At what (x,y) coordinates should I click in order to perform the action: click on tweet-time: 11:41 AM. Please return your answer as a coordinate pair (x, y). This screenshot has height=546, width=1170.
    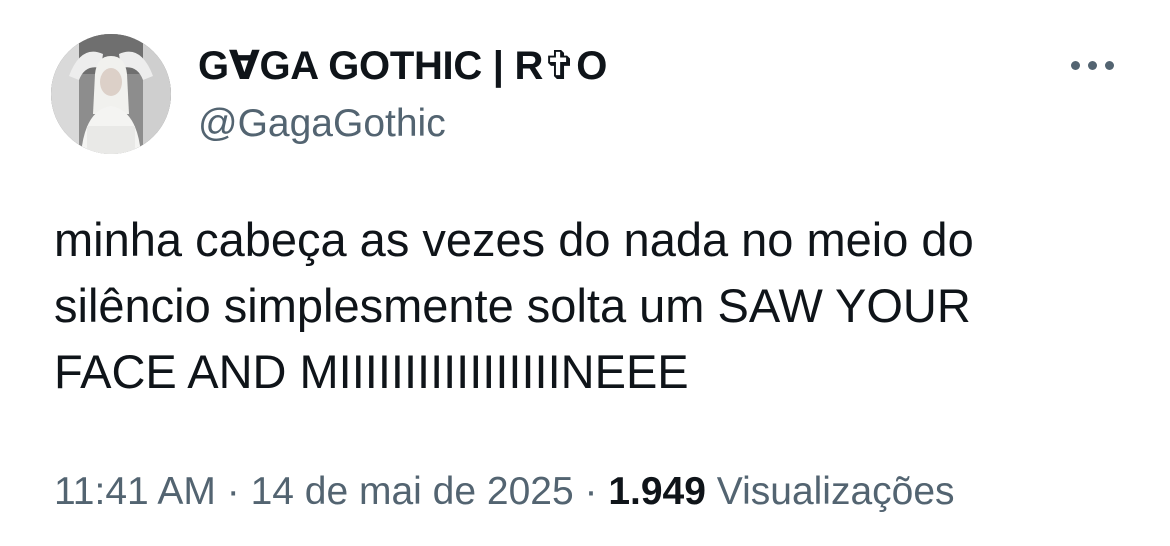
    Looking at the image, I should click on (135, 491).